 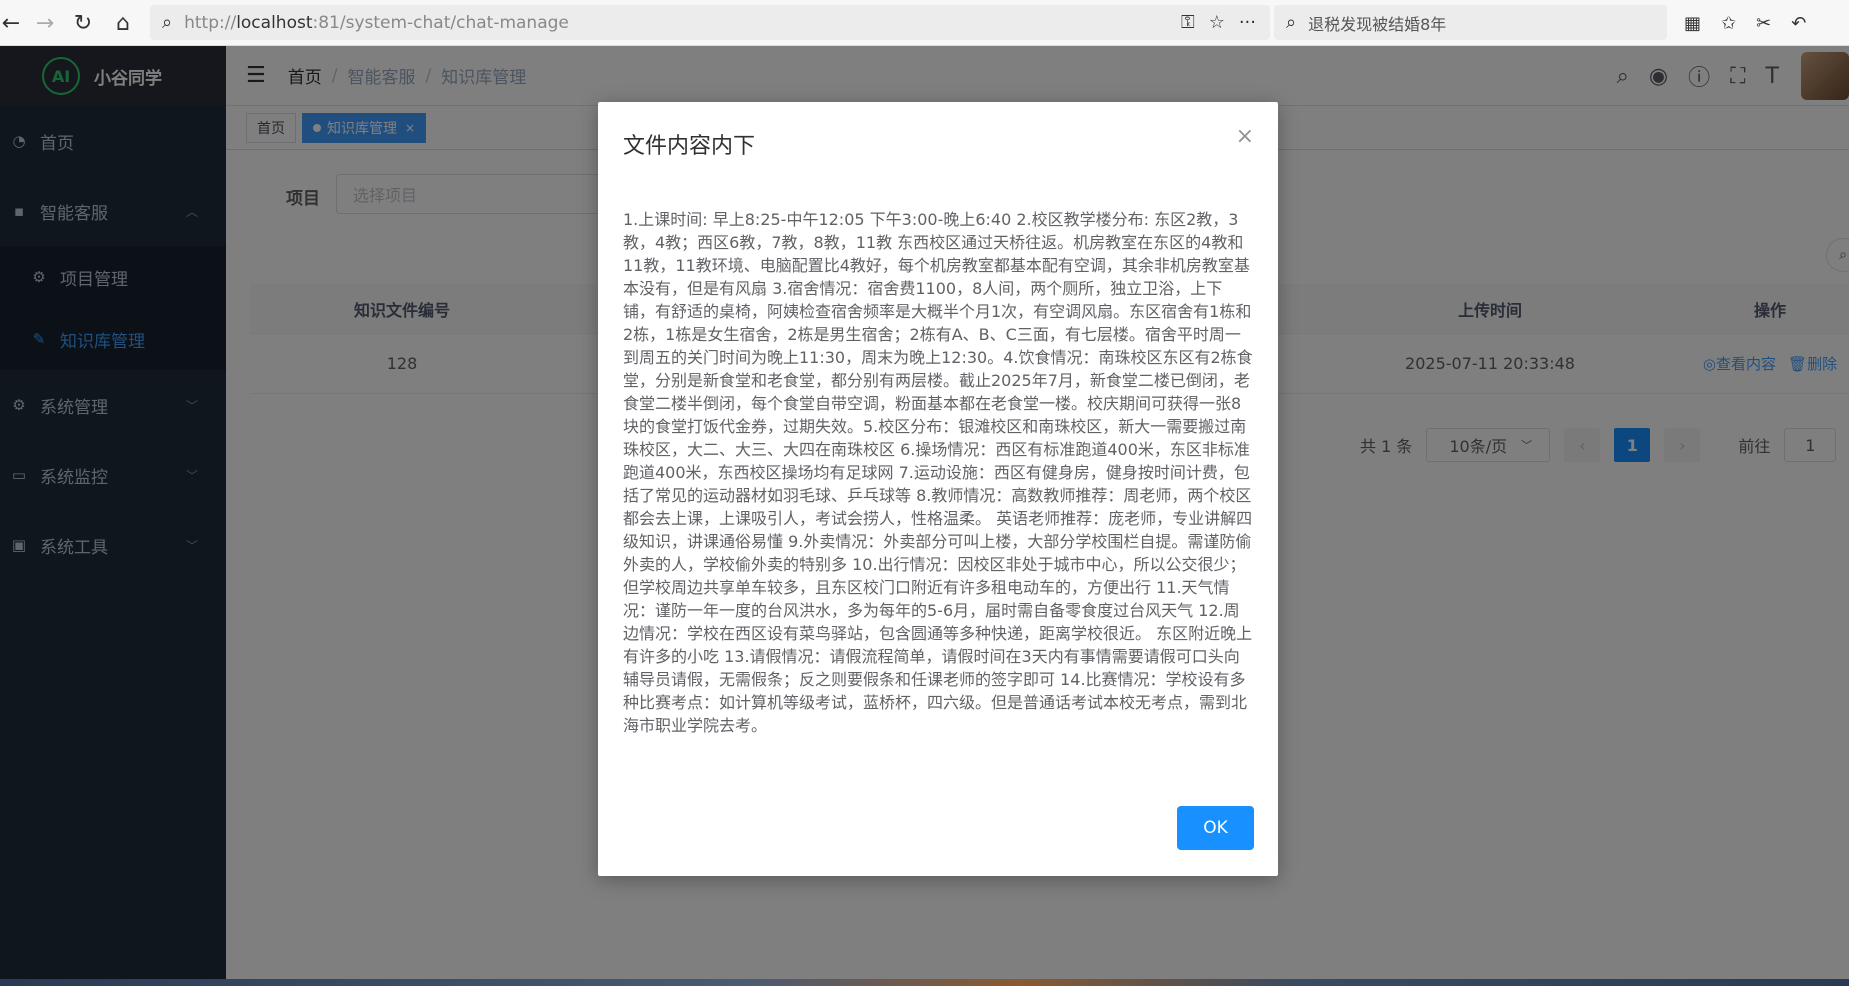 I want to click on favorites-icon: ✩, so click(x=1728, y=23).